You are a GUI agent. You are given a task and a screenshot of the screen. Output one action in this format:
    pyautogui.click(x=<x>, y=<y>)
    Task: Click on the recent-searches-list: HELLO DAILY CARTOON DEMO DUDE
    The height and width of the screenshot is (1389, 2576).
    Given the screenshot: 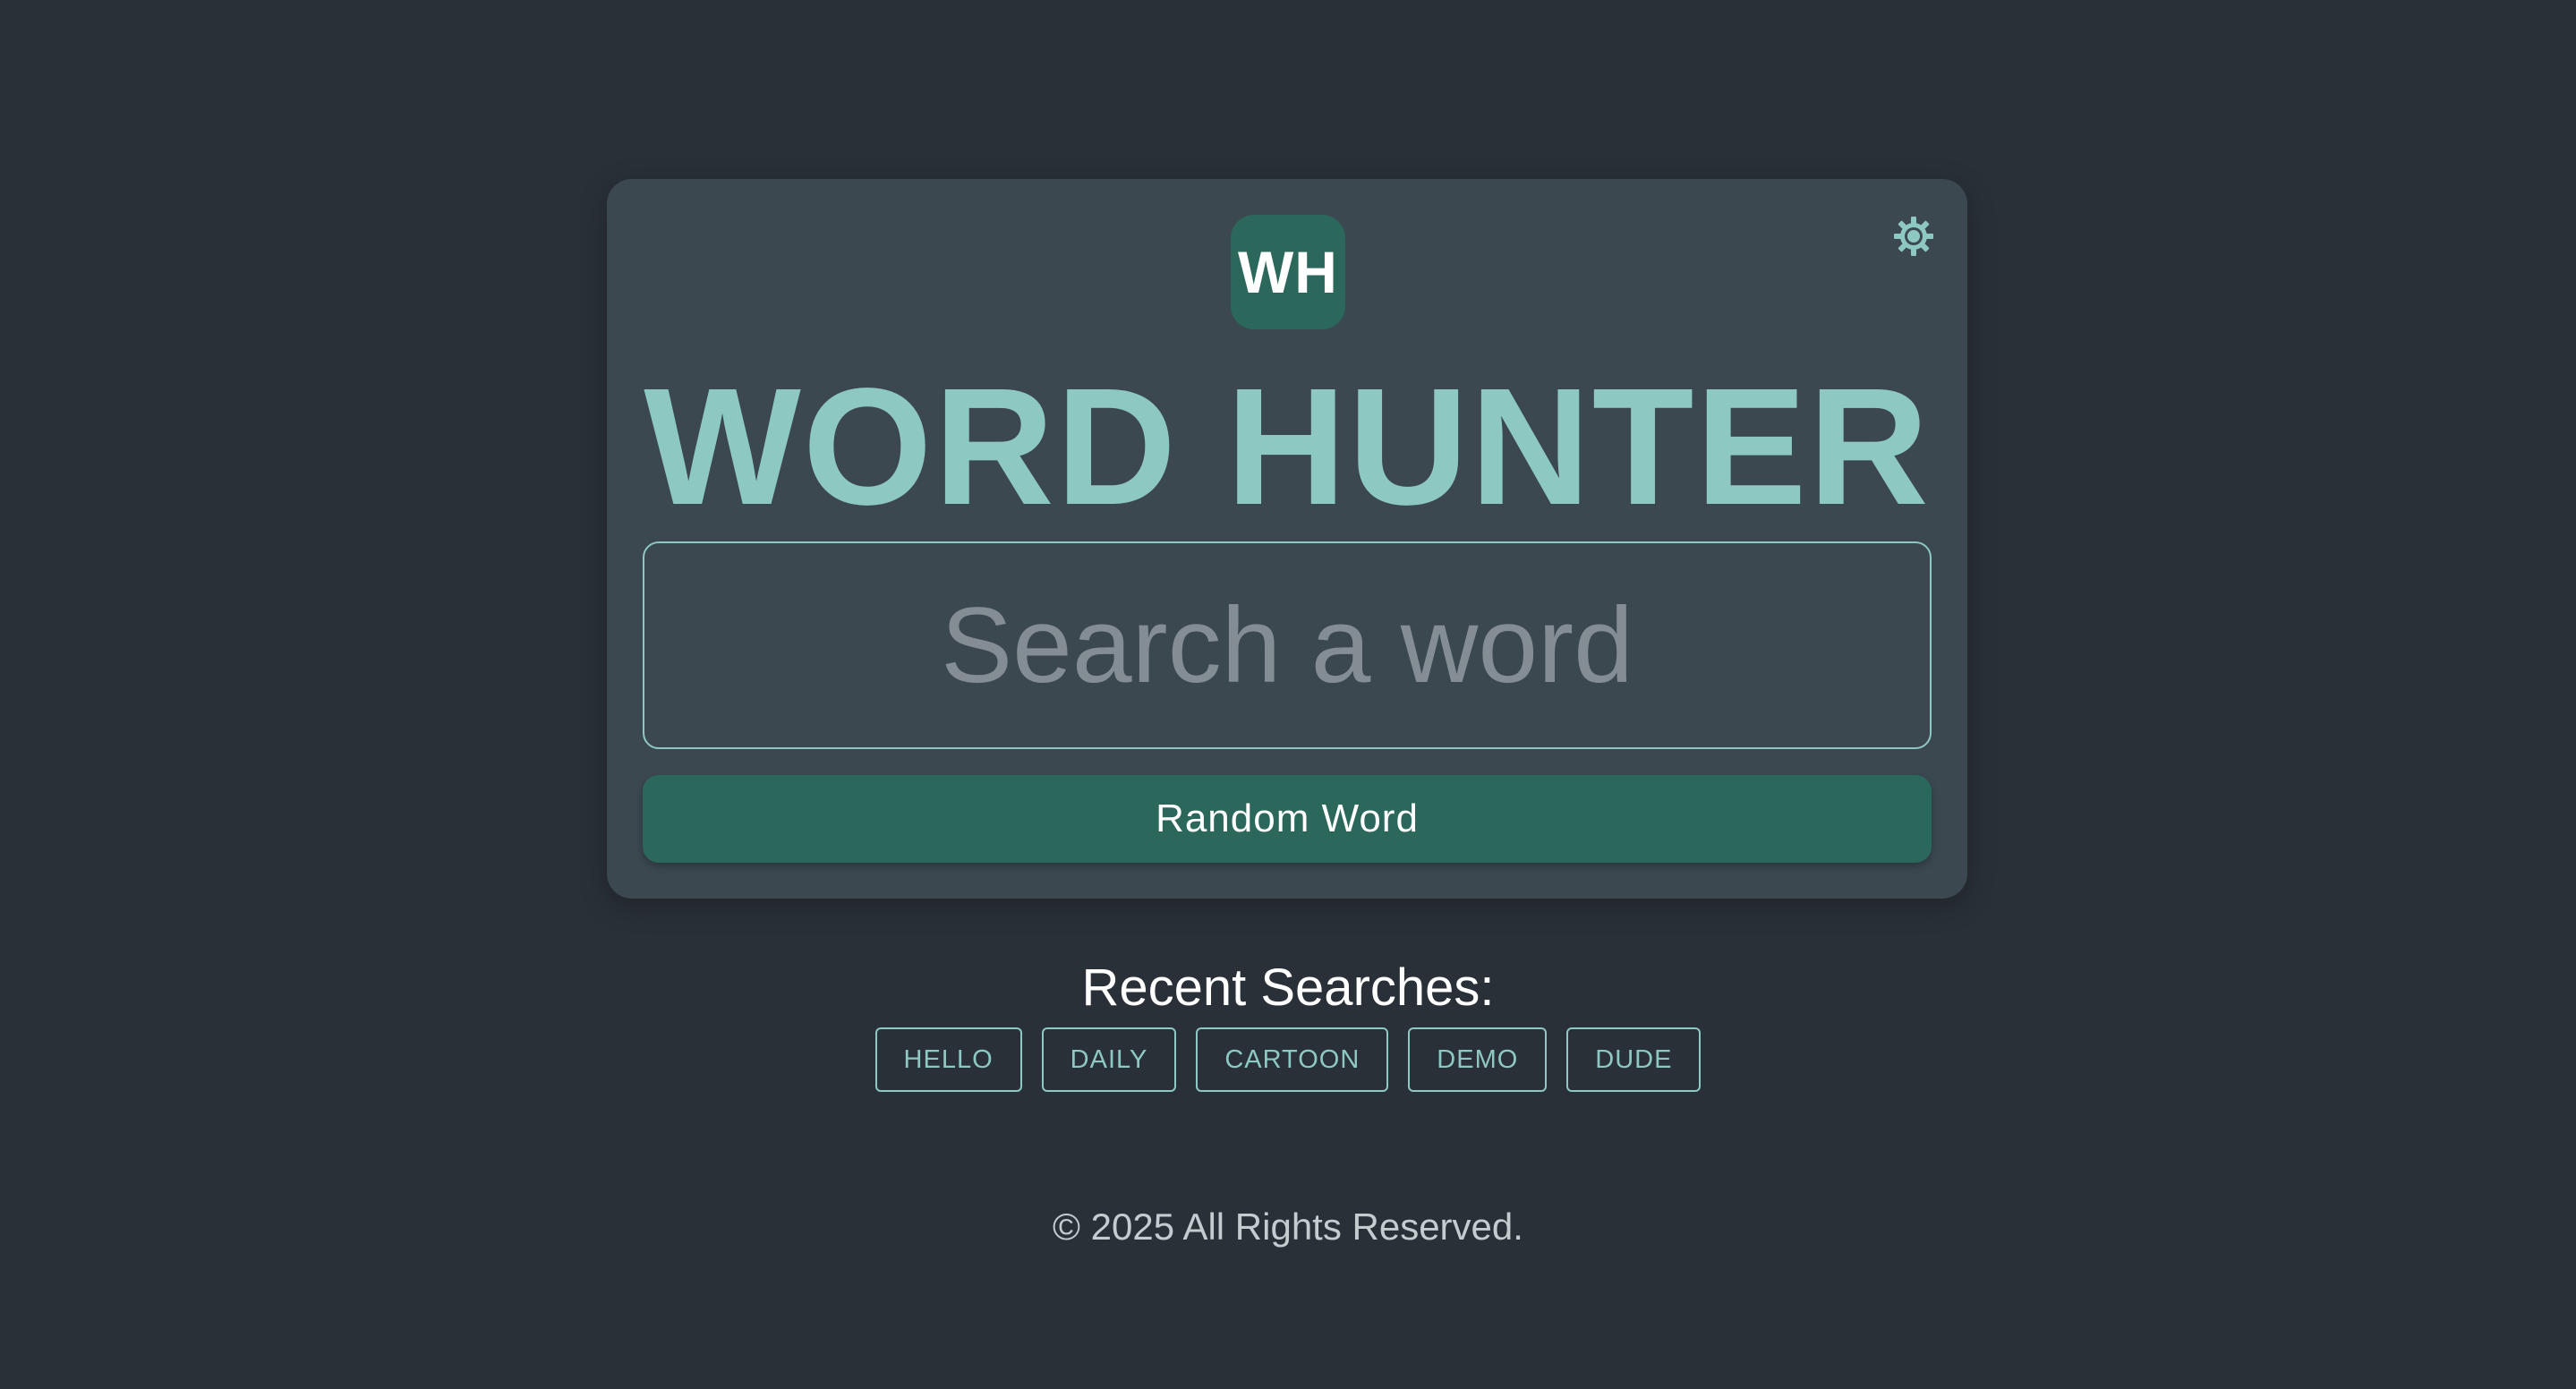 What is the action you would take?
    pyautogui.click(x=1288, y=1059)
    